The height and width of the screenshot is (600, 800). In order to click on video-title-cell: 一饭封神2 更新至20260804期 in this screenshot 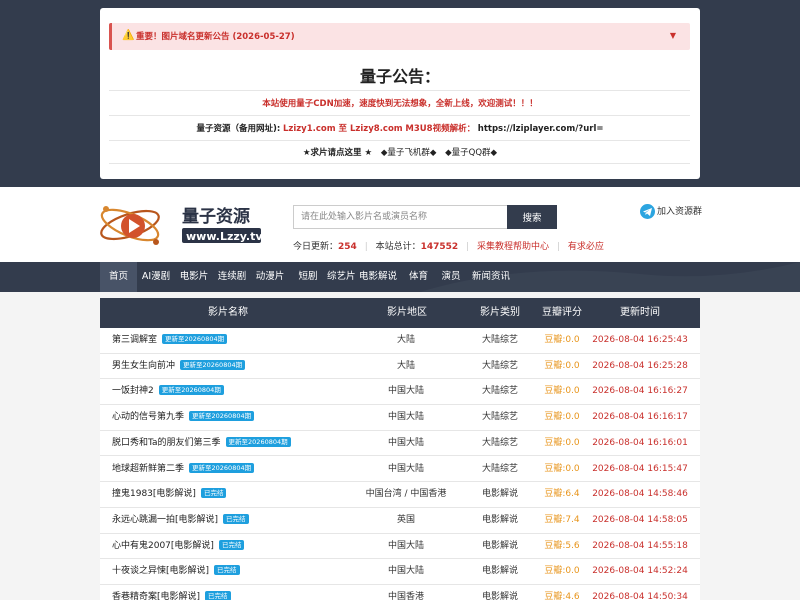, I will do `click(168, 391)`.